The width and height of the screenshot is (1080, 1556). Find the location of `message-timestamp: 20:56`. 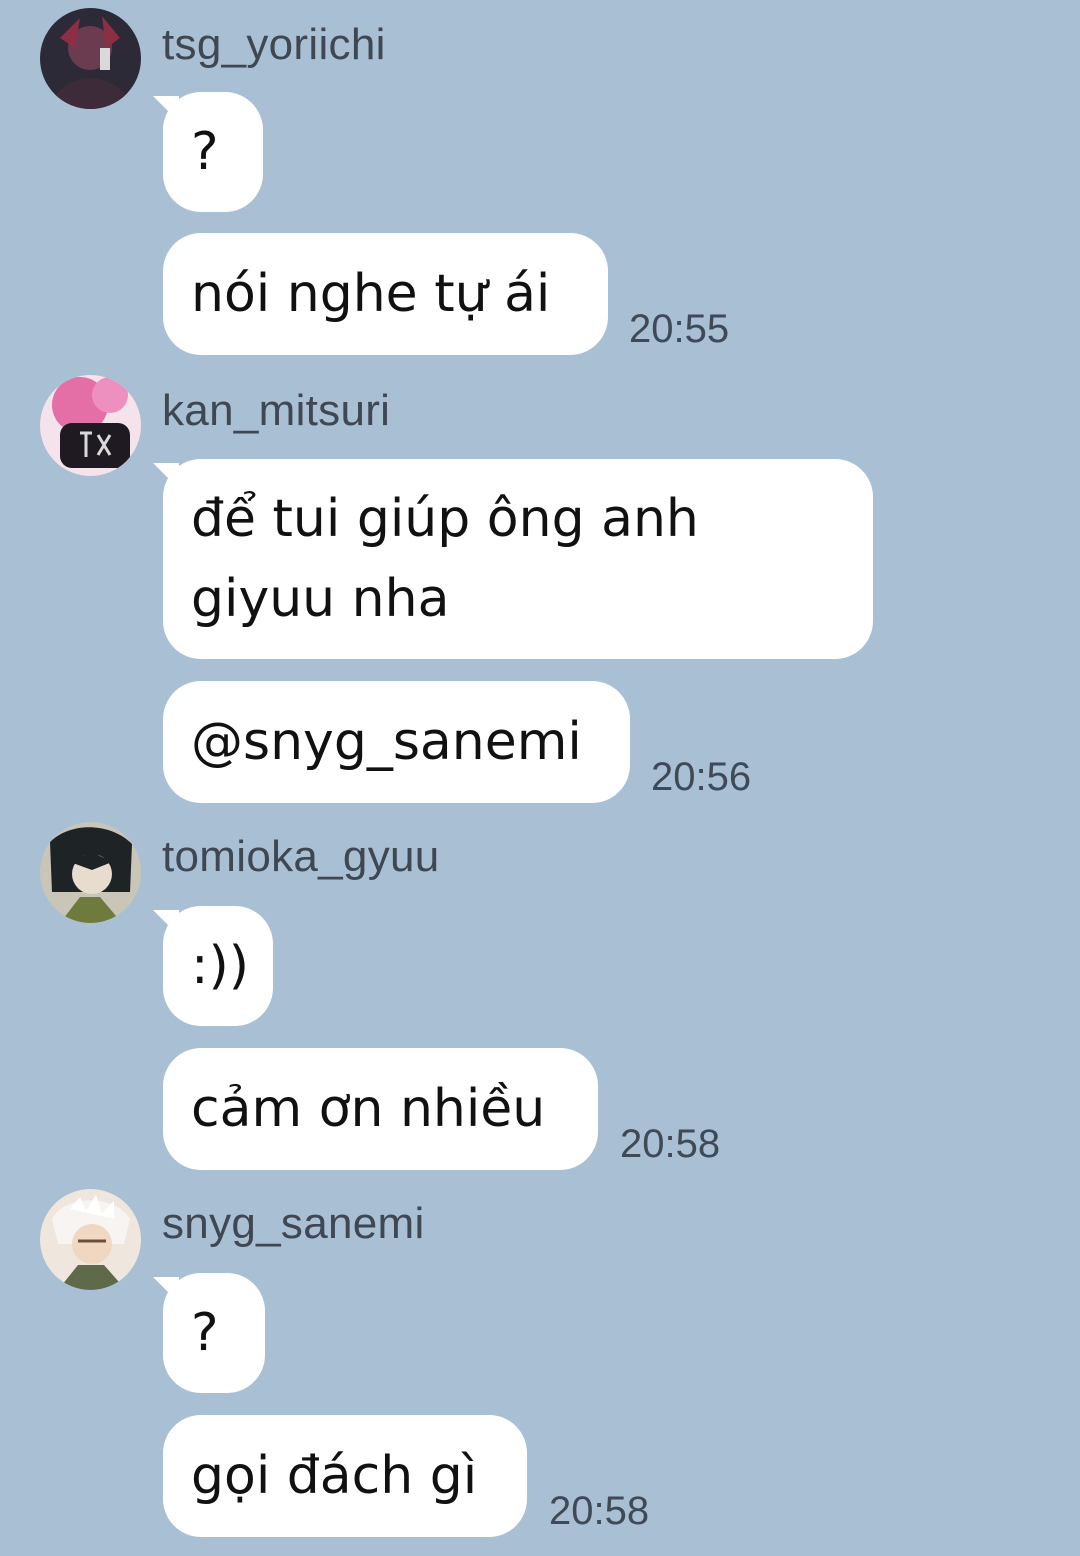

message-timestamp: 20:56 is located at coordinates (701, 777).